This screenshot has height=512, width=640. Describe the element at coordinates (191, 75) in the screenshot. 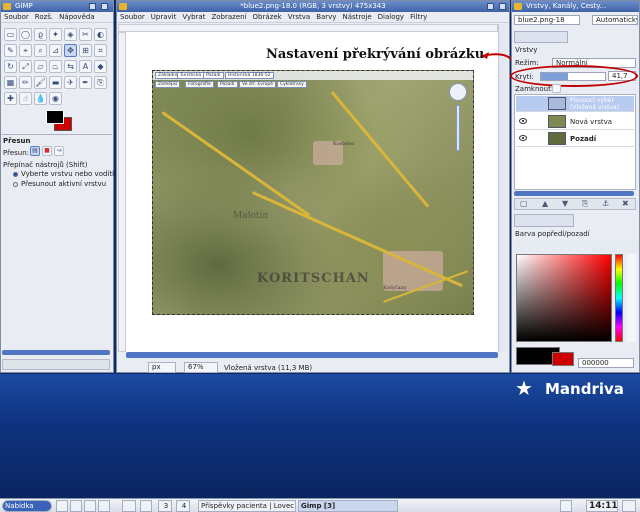

I see `map-btn-tourist: Turistická` at that location.